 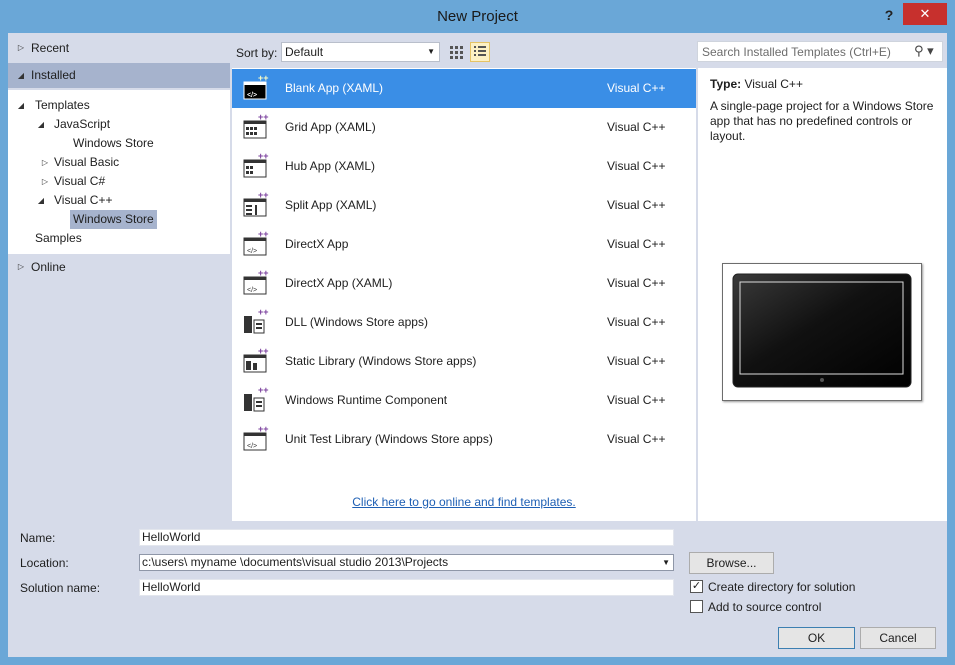 What do you see at coordinates (464, 88) in the screenshot?
I see `template-row: </> ++ Blank App (XAML) Visual C++` at bounding box center [464, 88].